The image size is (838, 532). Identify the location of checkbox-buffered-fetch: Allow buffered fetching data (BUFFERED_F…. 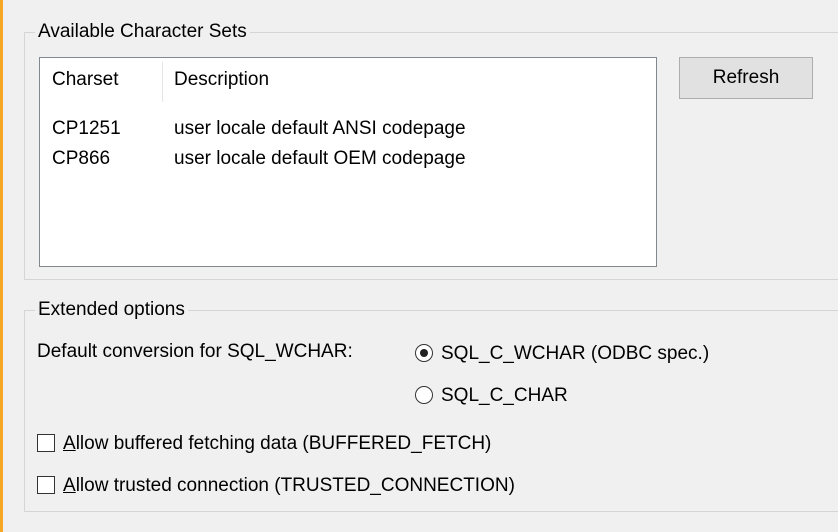
(317, 445).